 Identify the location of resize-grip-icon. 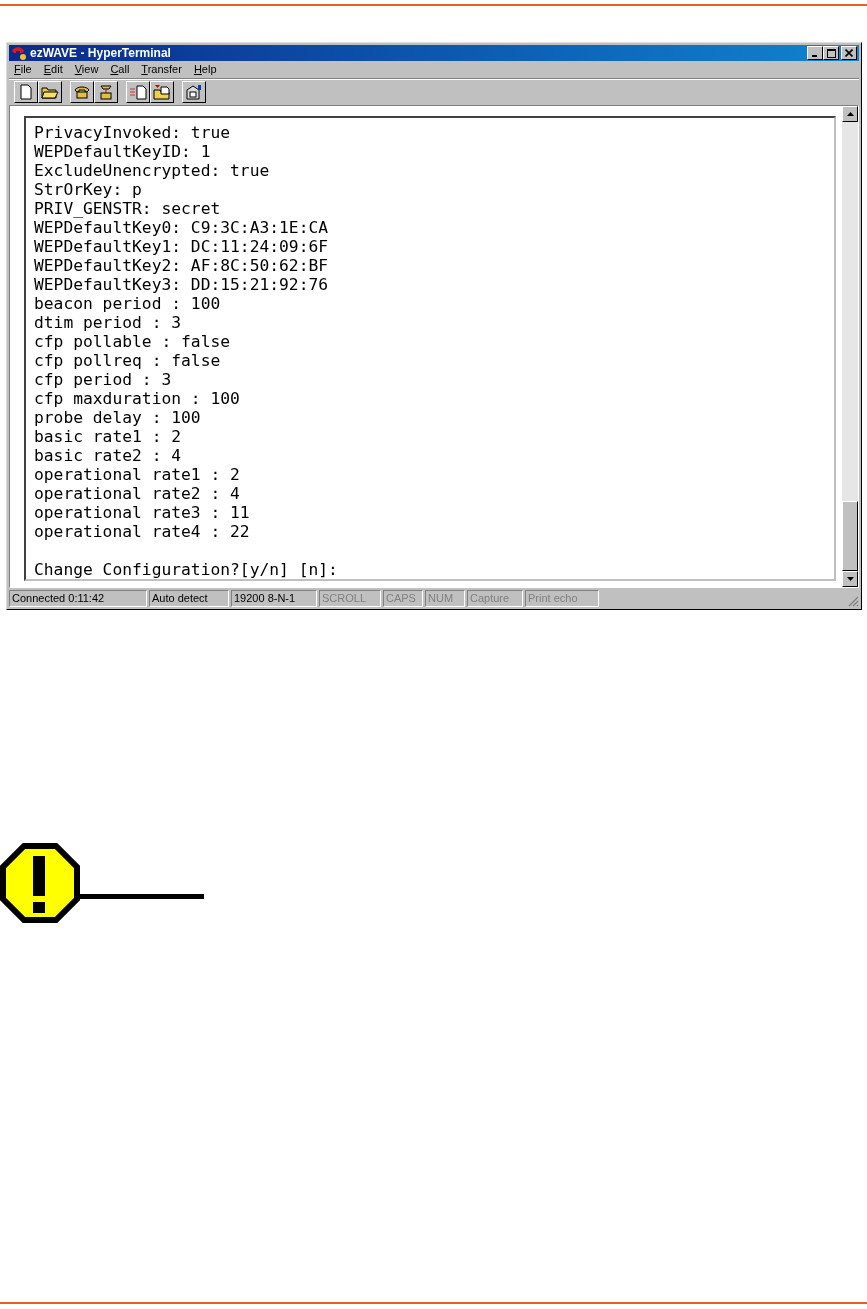
(853, 601).